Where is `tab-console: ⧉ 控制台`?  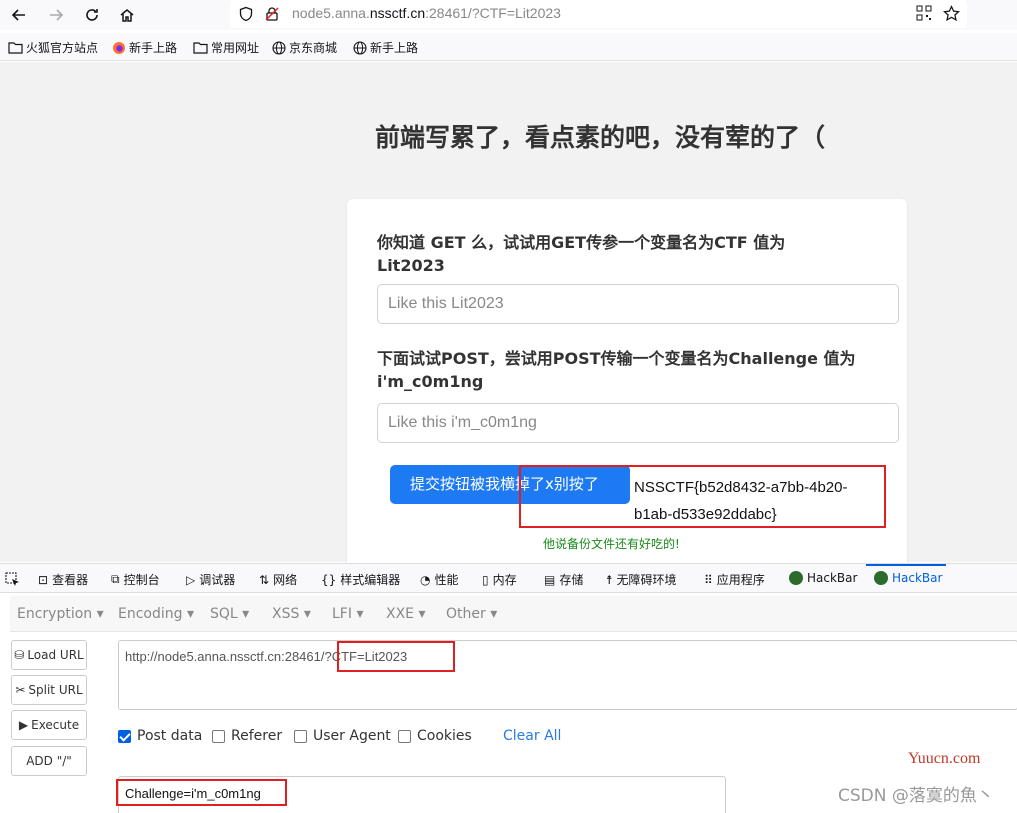 tab-console: ⧉ 控制台 is located at coordinates (135, 579).